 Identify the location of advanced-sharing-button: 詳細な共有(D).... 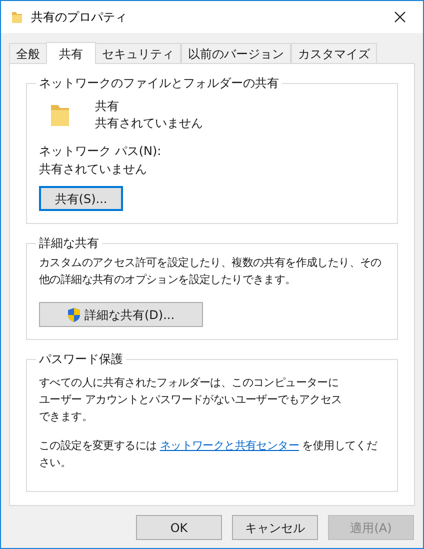
(121, 314).